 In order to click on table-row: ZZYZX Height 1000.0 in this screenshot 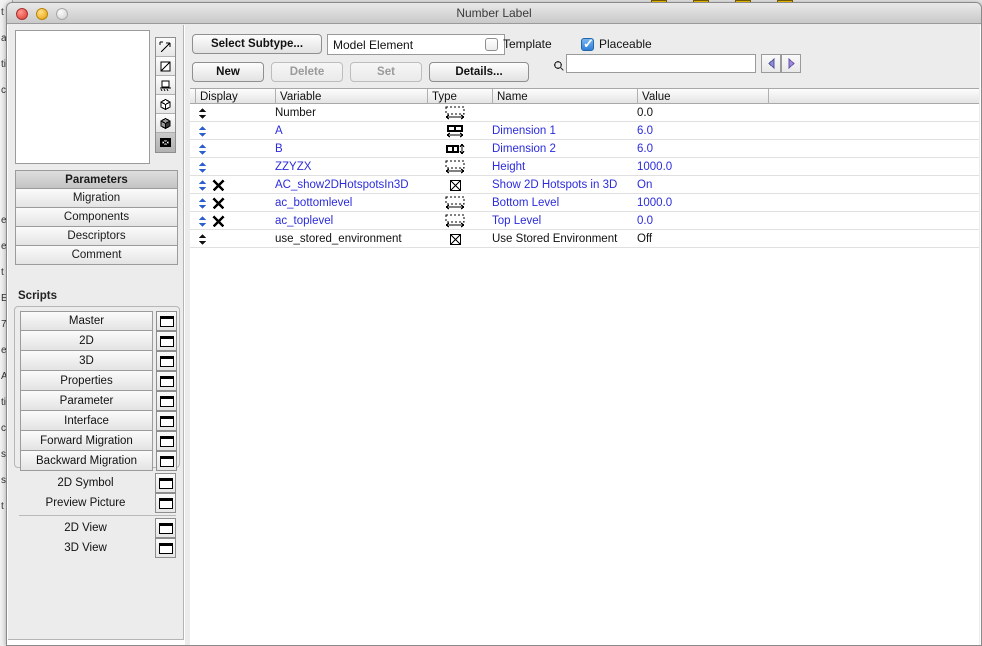, I will do `click(584, 167)`.